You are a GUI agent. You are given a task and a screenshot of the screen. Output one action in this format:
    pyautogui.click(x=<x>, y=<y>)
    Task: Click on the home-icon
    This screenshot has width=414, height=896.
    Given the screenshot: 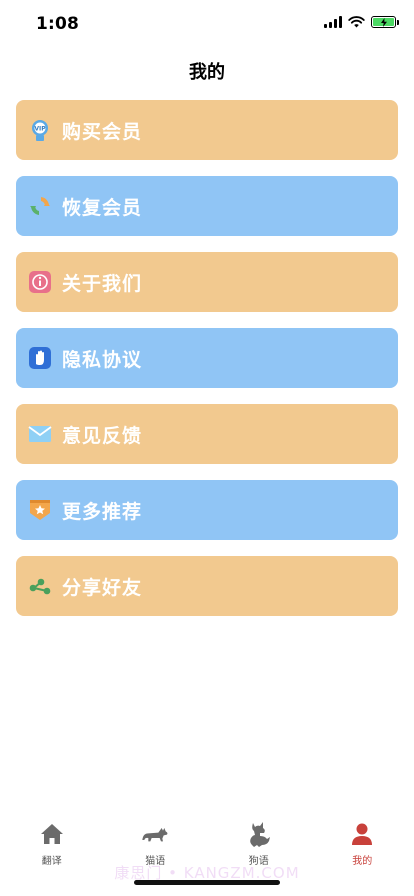 What is the action you would take?
    pyautogui.click(x=52, y=834)
    